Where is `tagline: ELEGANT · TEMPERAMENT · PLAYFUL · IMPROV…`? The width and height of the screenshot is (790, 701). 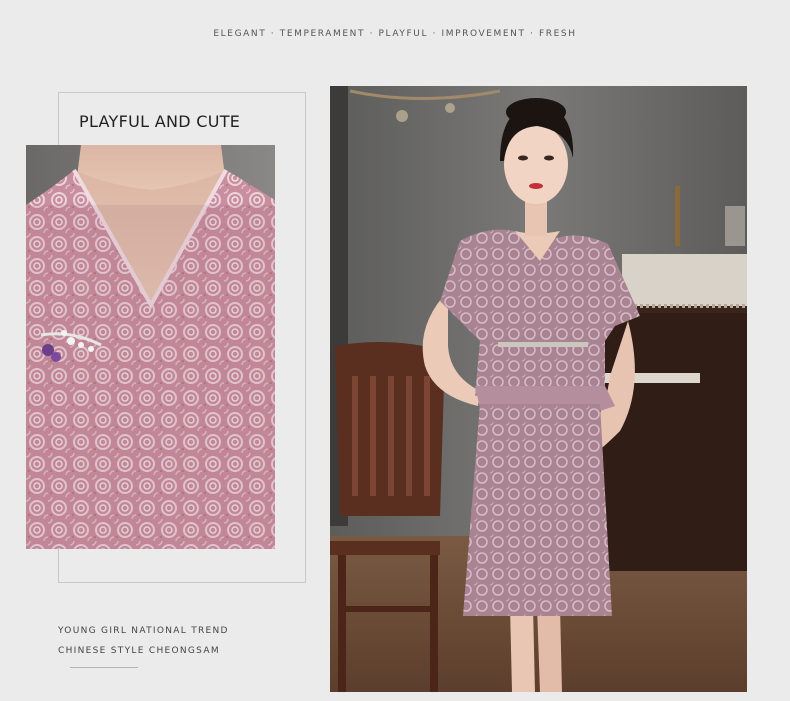
tagline: ELEGANT · TEMPERAMENT · PLAYFUL · IMPROV… is located at coordinates (395, 34).